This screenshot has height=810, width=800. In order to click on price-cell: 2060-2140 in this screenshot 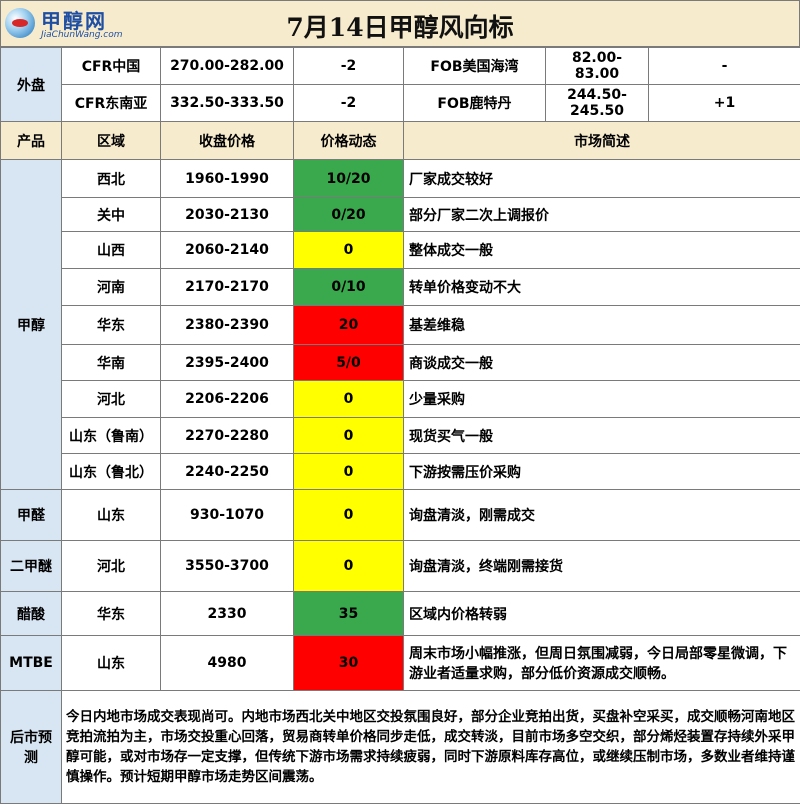, I will do `click(227, 250)`.